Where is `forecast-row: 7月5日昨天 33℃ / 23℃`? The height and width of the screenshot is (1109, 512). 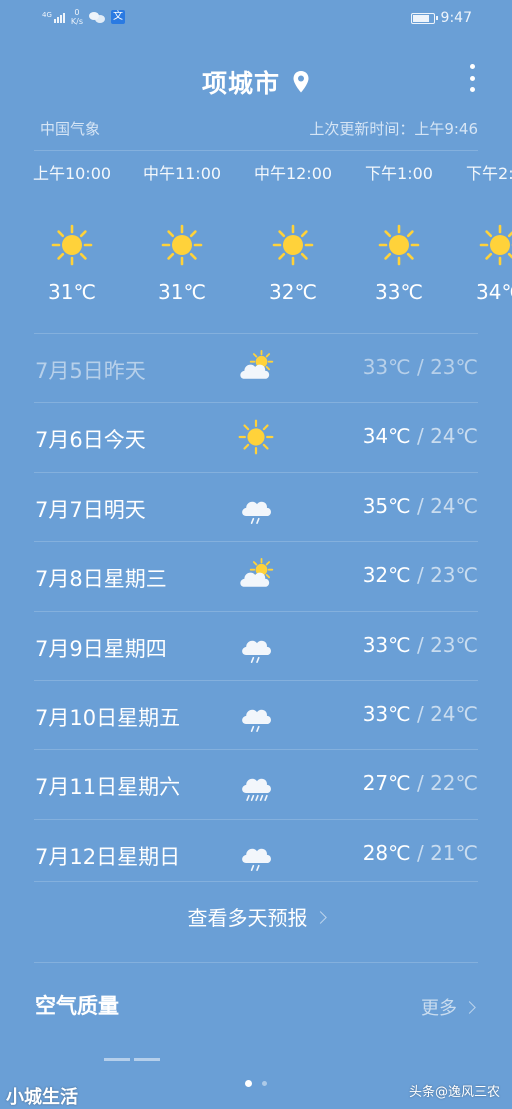
forecast-row: 7月5日昨天 33℃ / 23℃ is located at coordinates (256, 367).